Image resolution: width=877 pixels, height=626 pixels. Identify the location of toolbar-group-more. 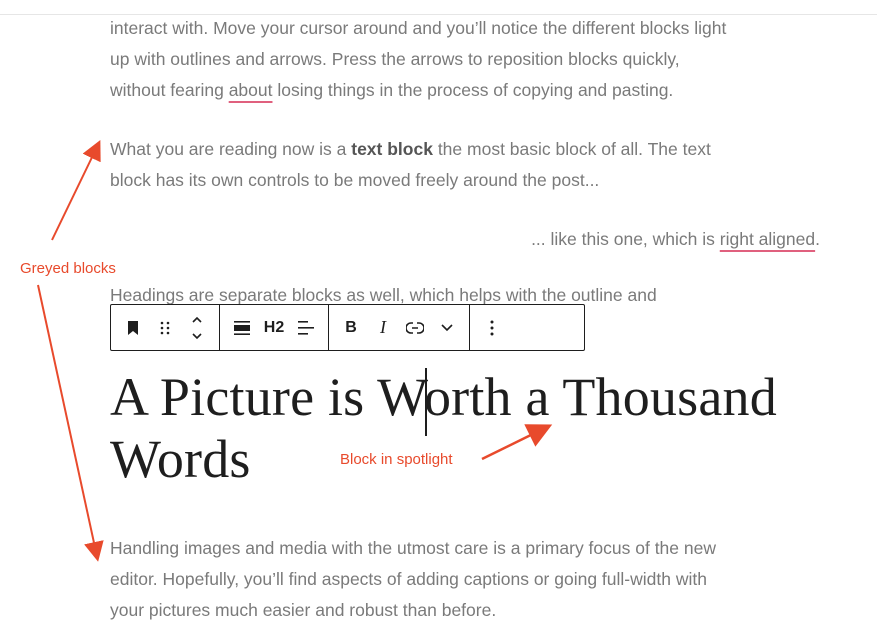
(492, 327).